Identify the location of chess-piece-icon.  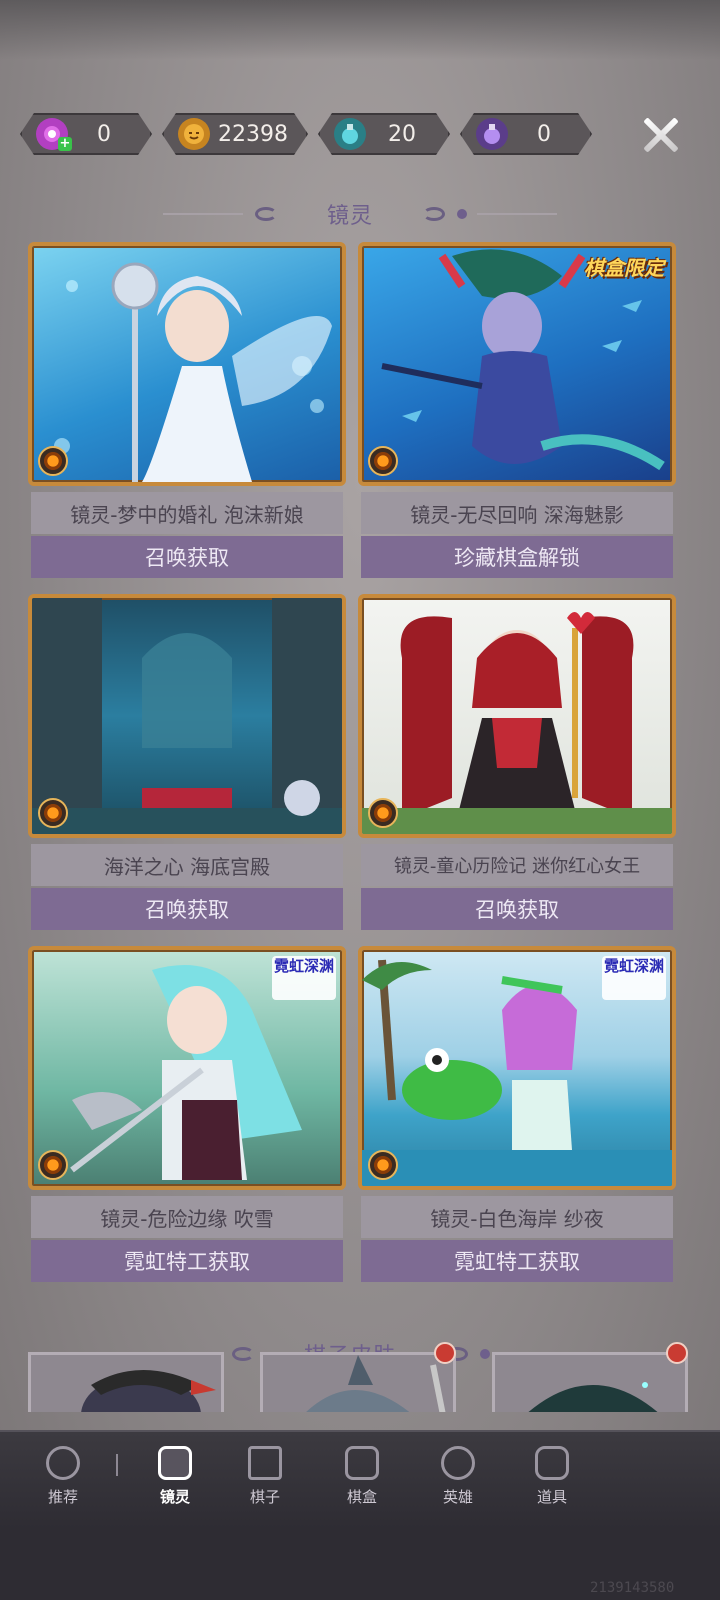
(265, 1463).